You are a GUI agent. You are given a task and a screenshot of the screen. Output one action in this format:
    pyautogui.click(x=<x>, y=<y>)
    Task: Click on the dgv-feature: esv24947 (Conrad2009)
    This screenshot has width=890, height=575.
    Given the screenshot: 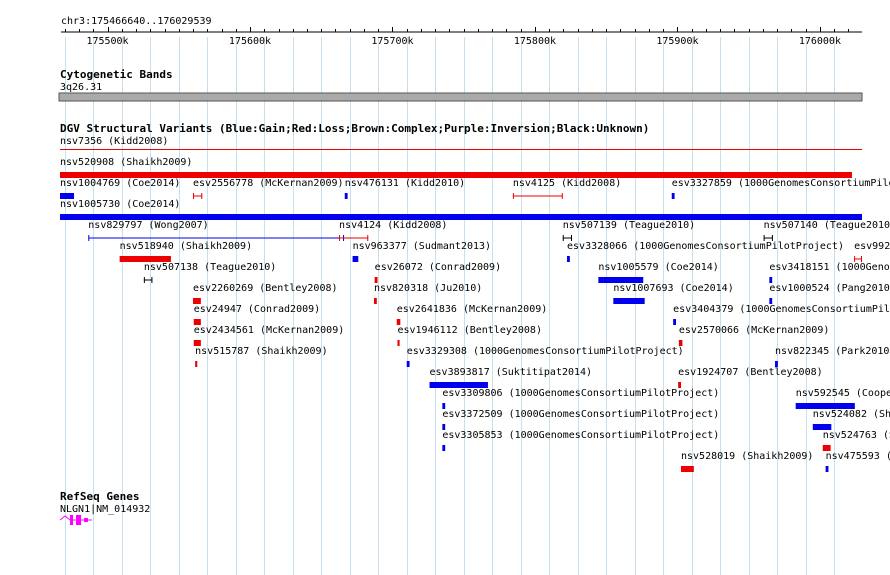 What is the action you would take?
    pyautogui.click(x=256, y=314)
    